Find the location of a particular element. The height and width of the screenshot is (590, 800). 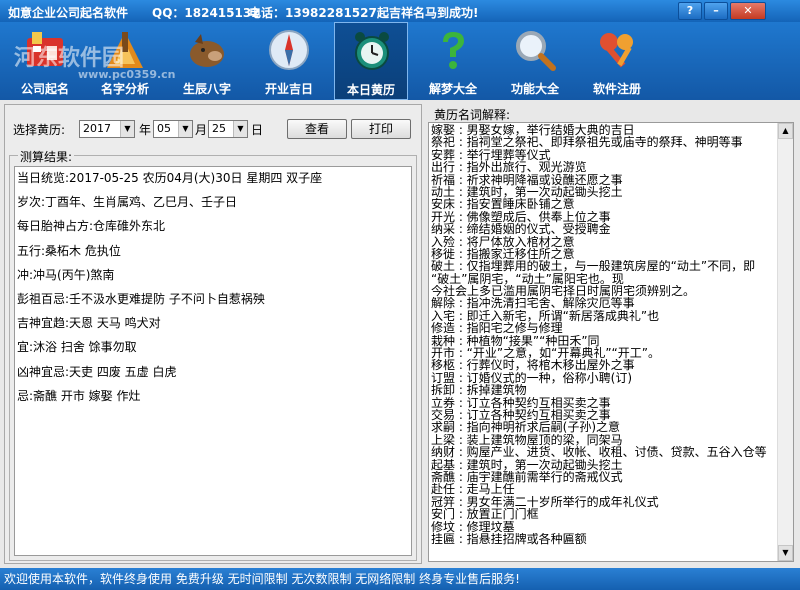

month-unit: 月 is located at coordinates (201, 130).